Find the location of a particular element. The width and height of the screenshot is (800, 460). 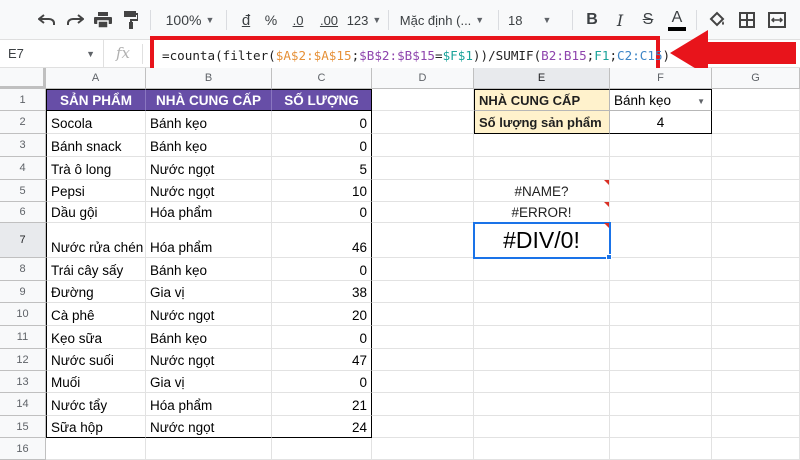

increase-decimal-button: .00 is located at coordinates (329, 20).